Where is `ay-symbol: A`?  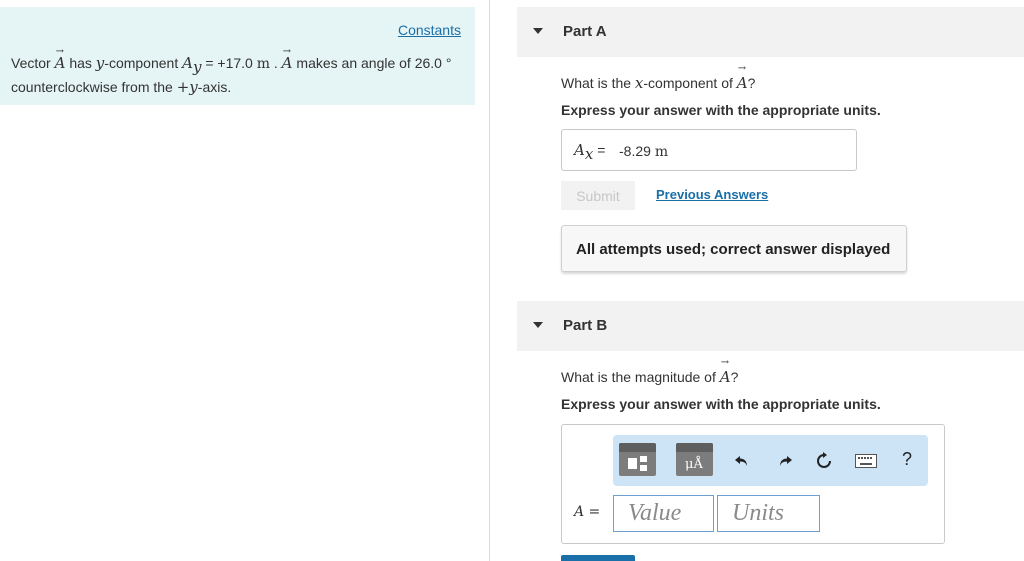
ay-symbol: A is located at coordinates (187, 63).